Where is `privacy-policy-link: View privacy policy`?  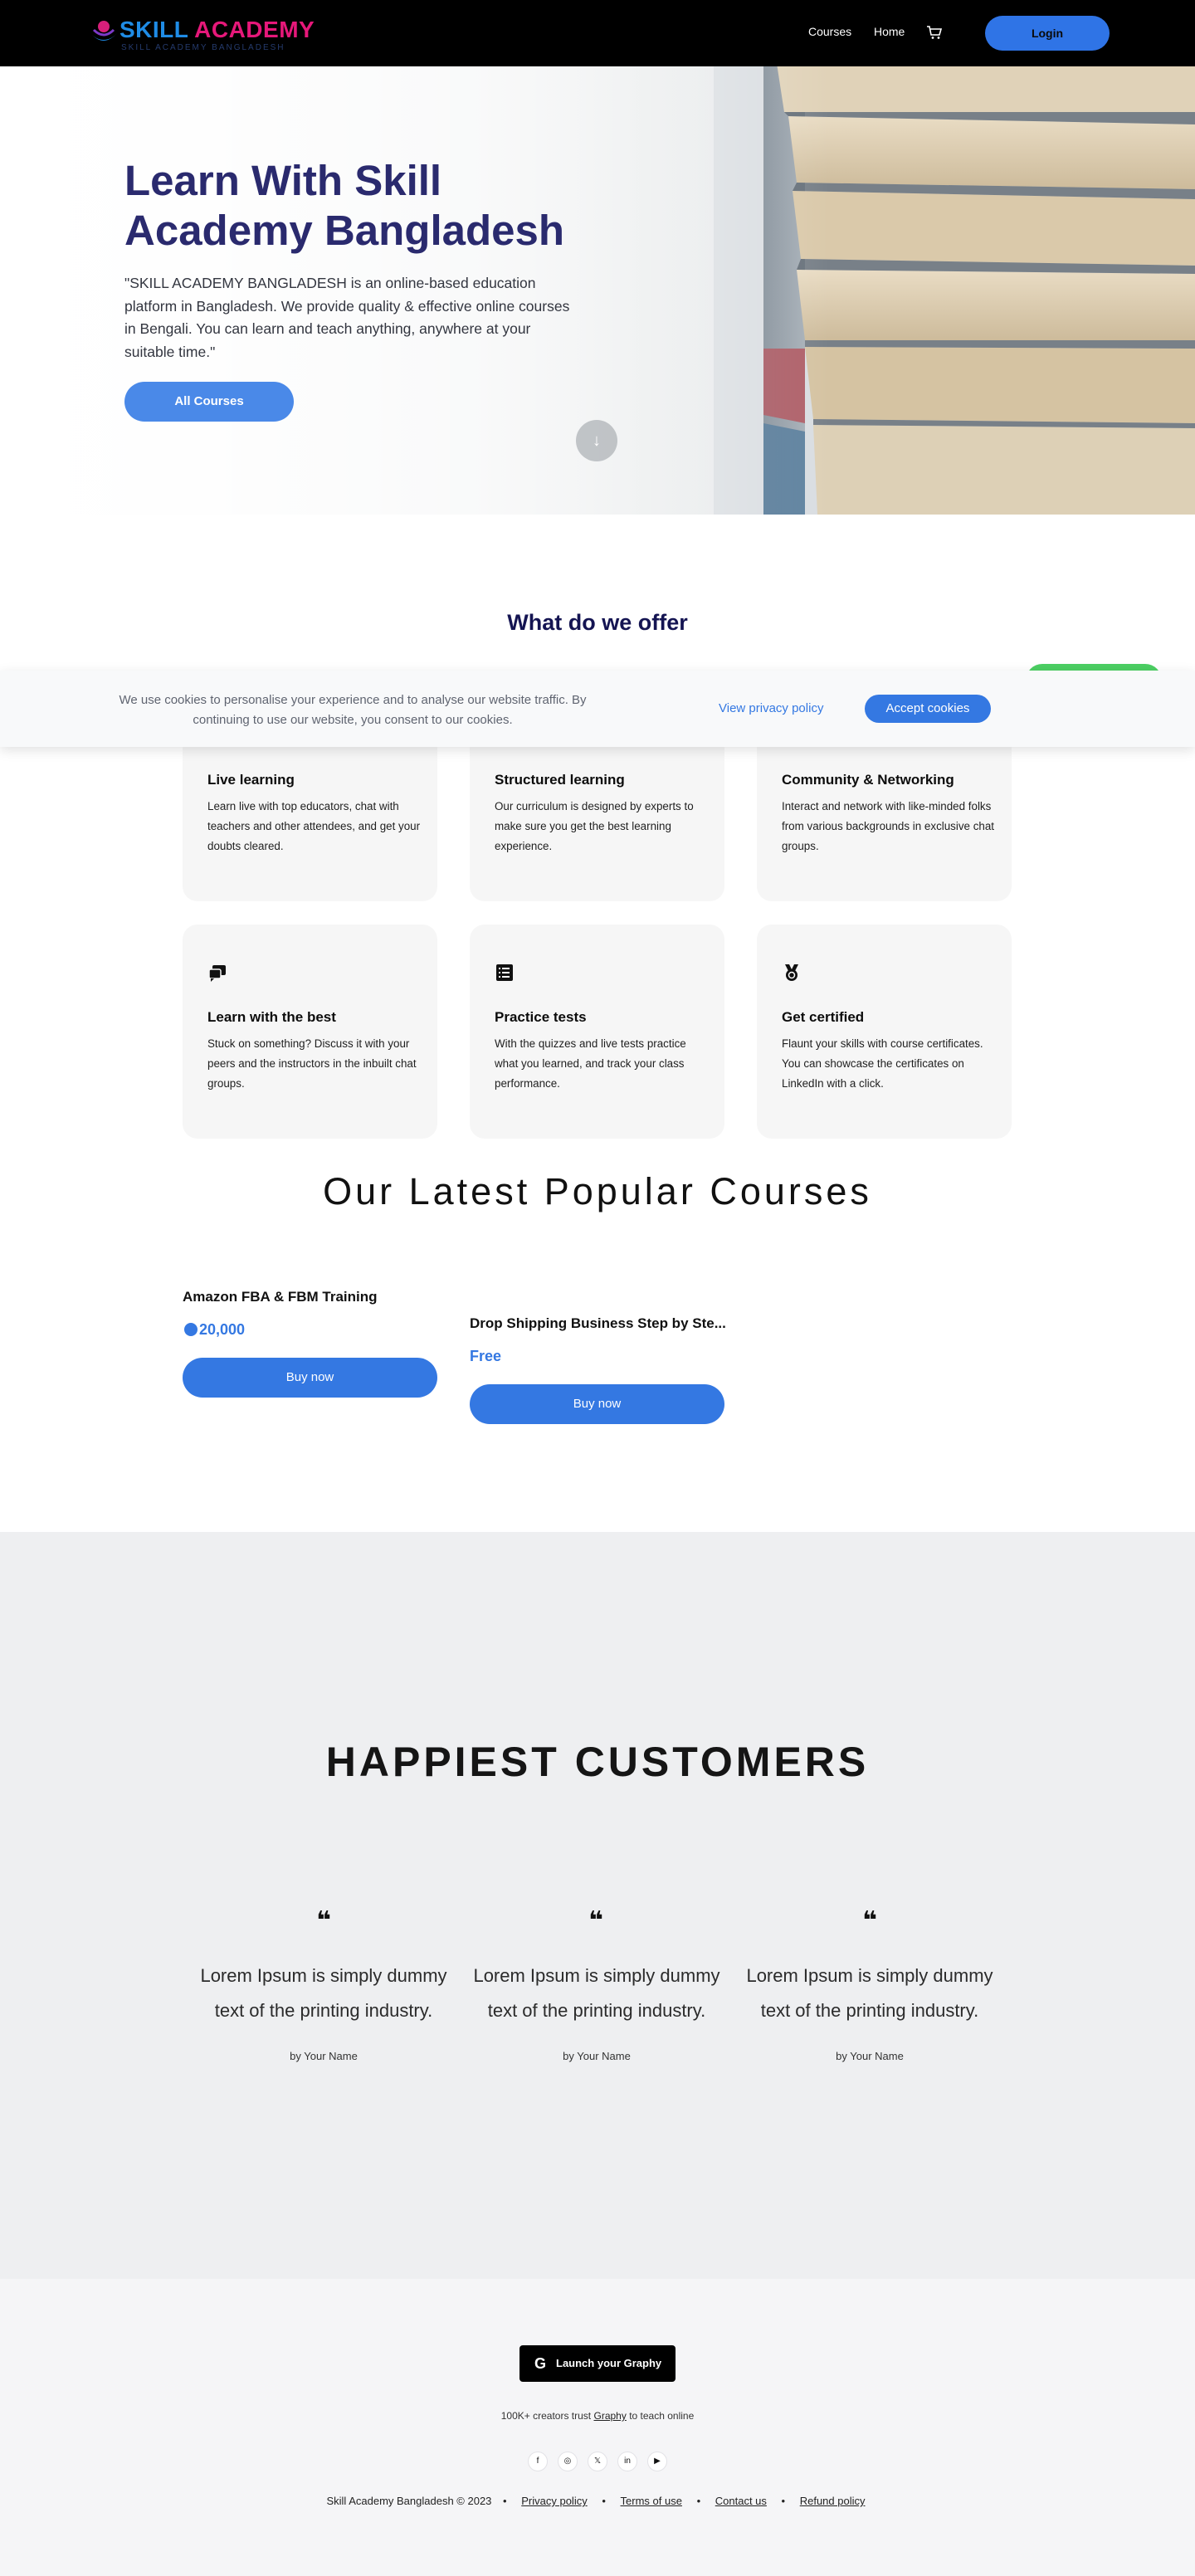
privacy-policy-link: View privacy policy is located at coordinates (771, 708).